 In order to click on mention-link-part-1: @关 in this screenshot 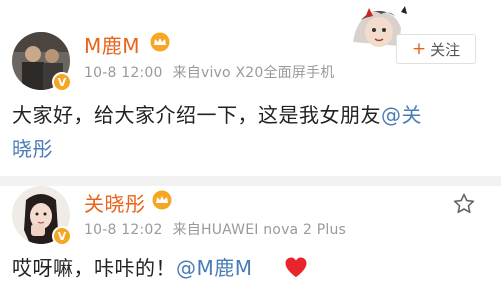, I will do `click(401, 115)`.